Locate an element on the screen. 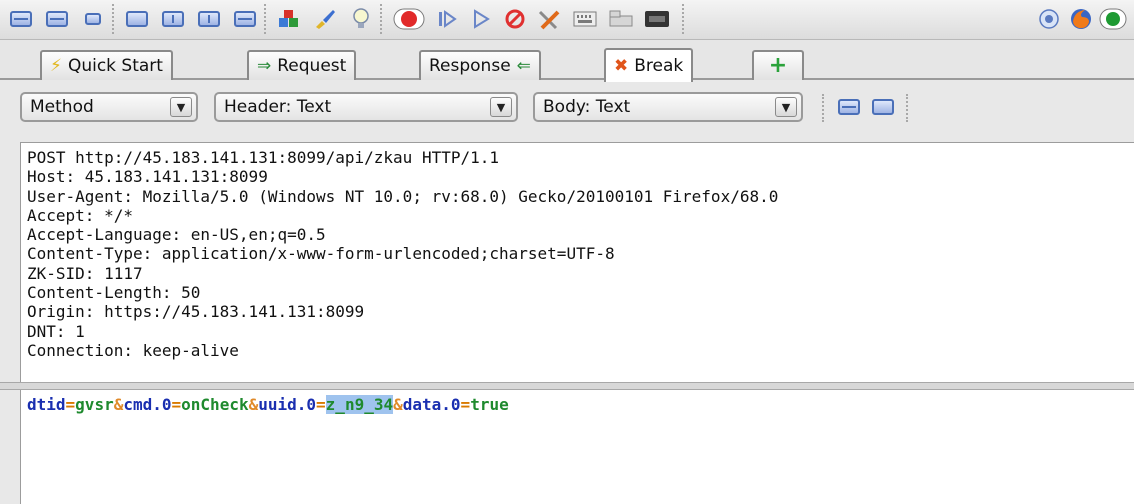  tab-add: + is located at coordinates (778, 65).